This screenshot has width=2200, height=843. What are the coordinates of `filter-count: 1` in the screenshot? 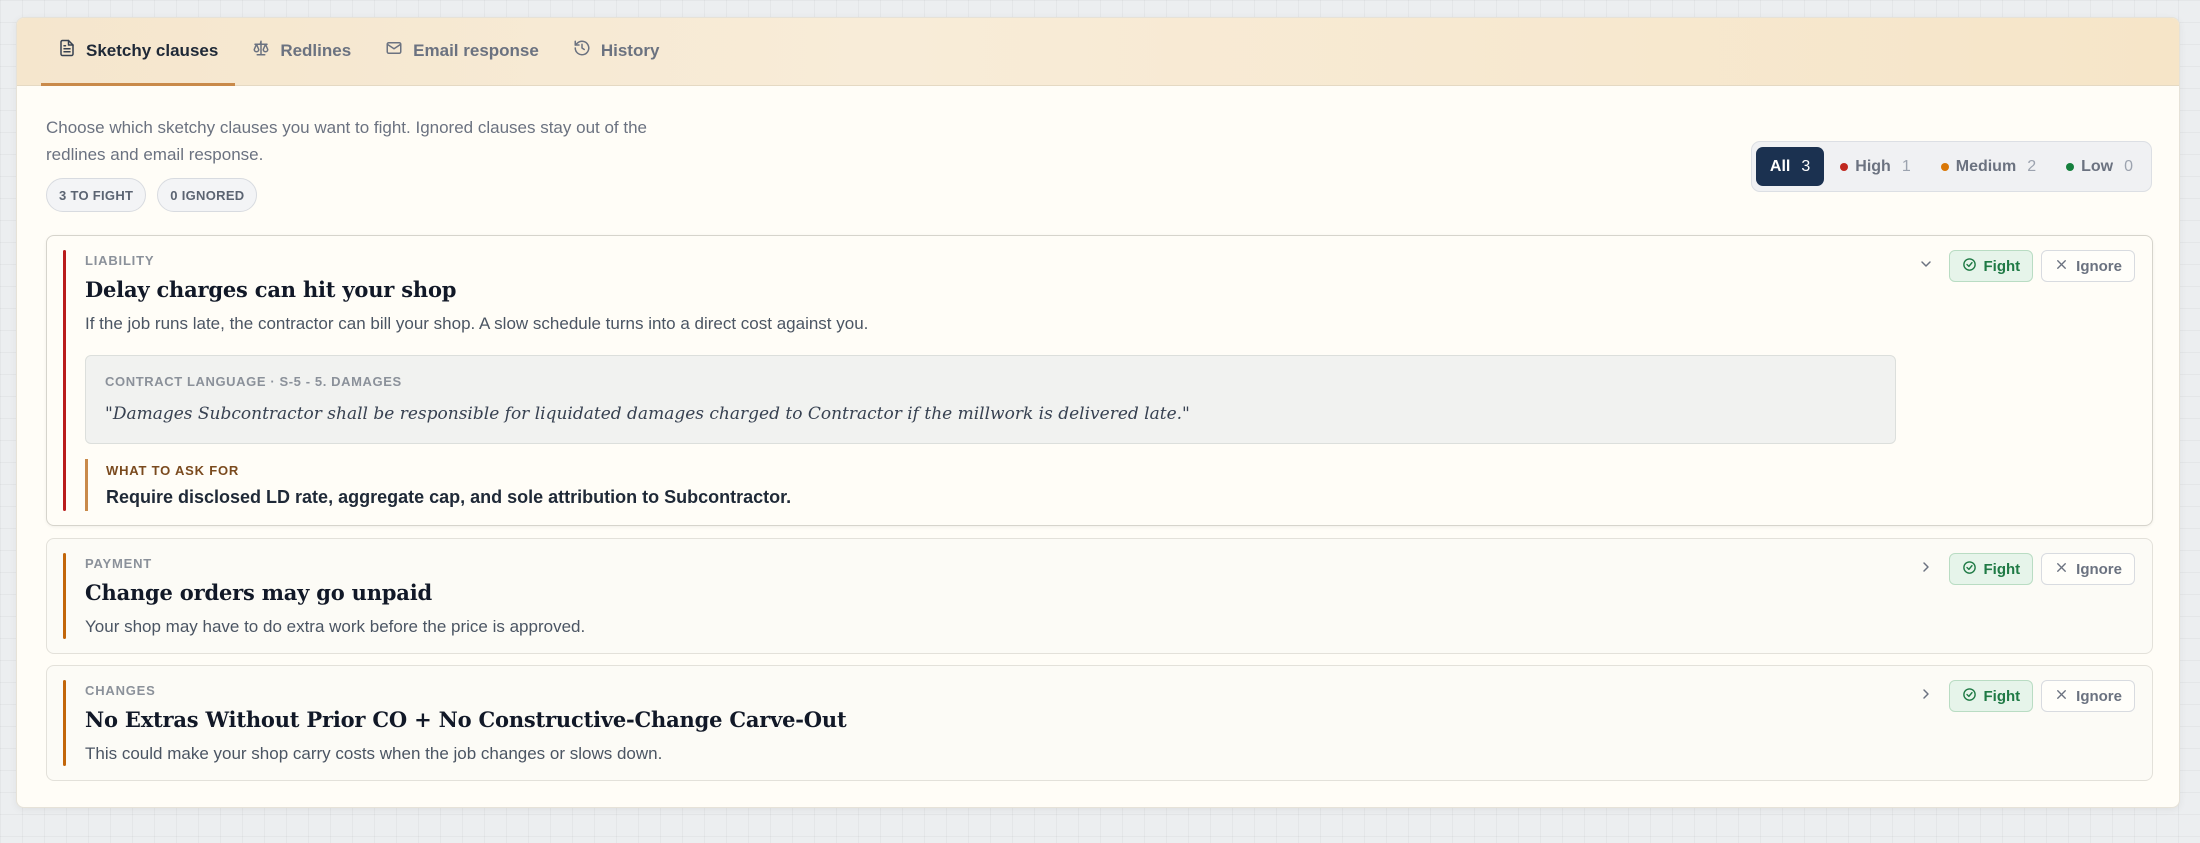 It's located at (1906, 166).